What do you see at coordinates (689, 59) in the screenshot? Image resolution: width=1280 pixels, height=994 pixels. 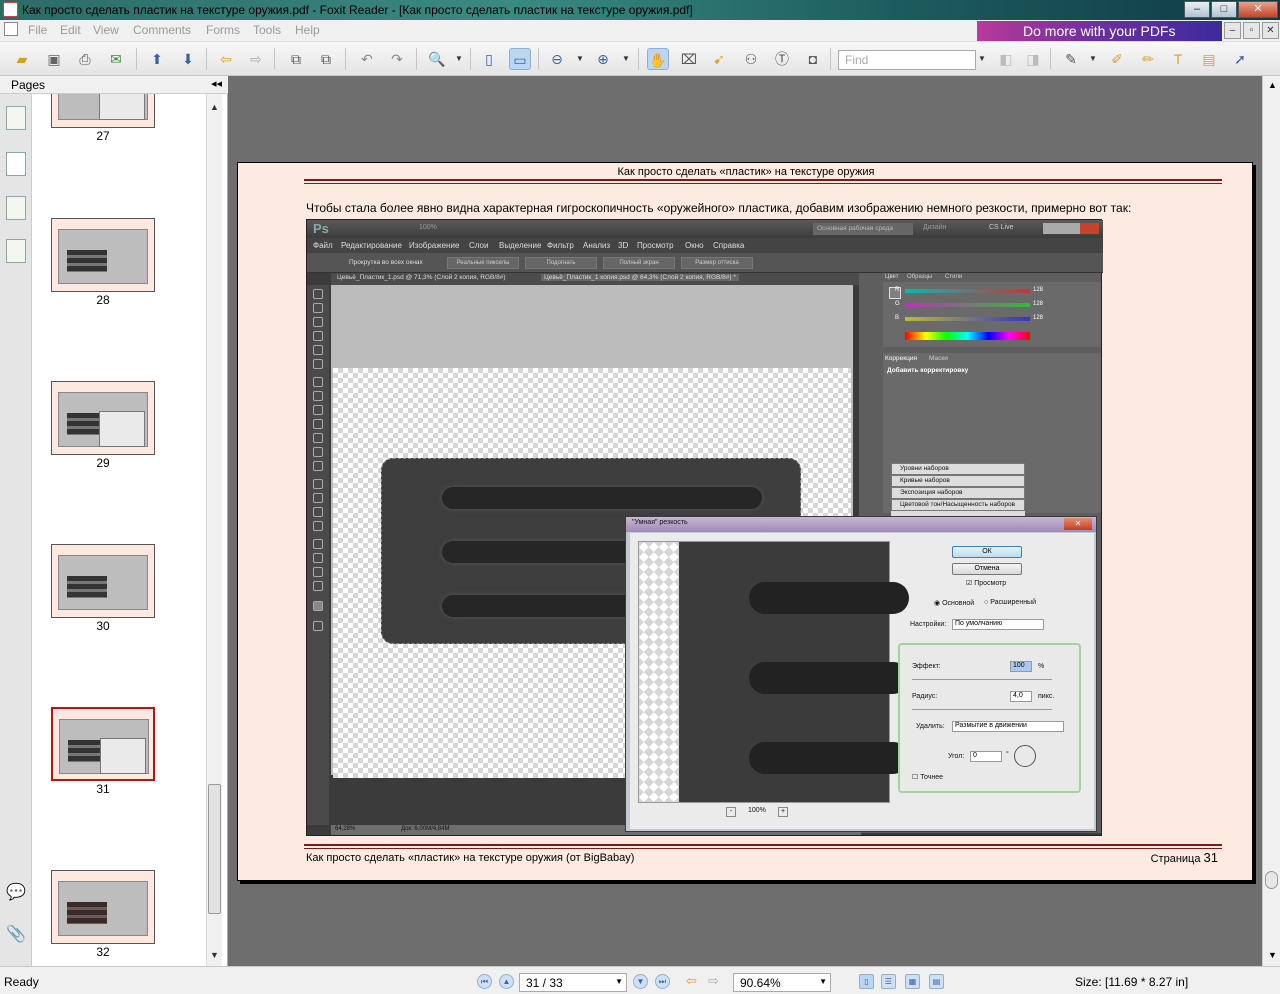 I see `select-text-icon: ⌧` at bounding box center [689, 59].